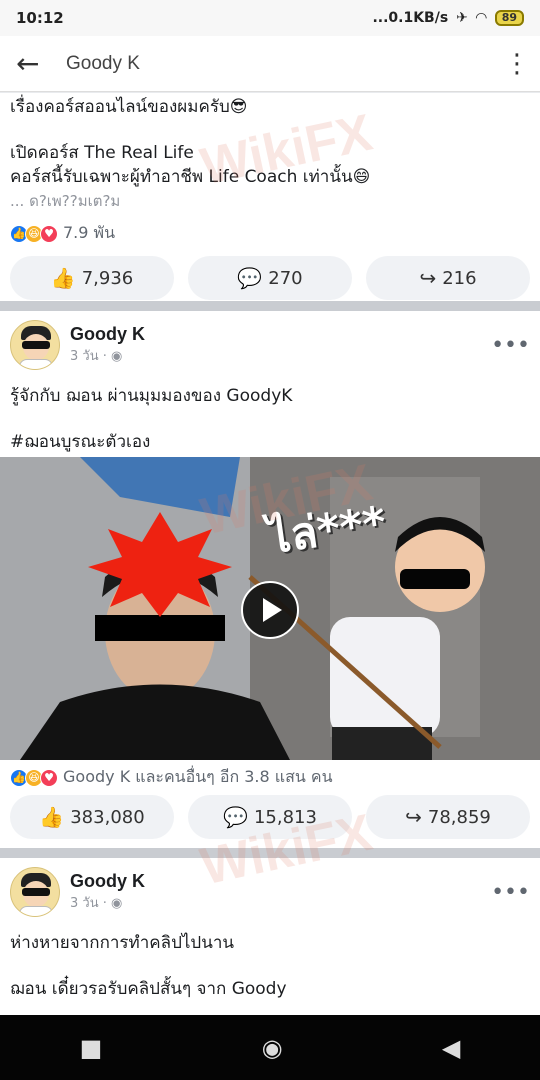  What do you see at coordinates (451, 1048) in the screenshot?
I see `back-icon: ◀` at bounding box center [451, 1048].